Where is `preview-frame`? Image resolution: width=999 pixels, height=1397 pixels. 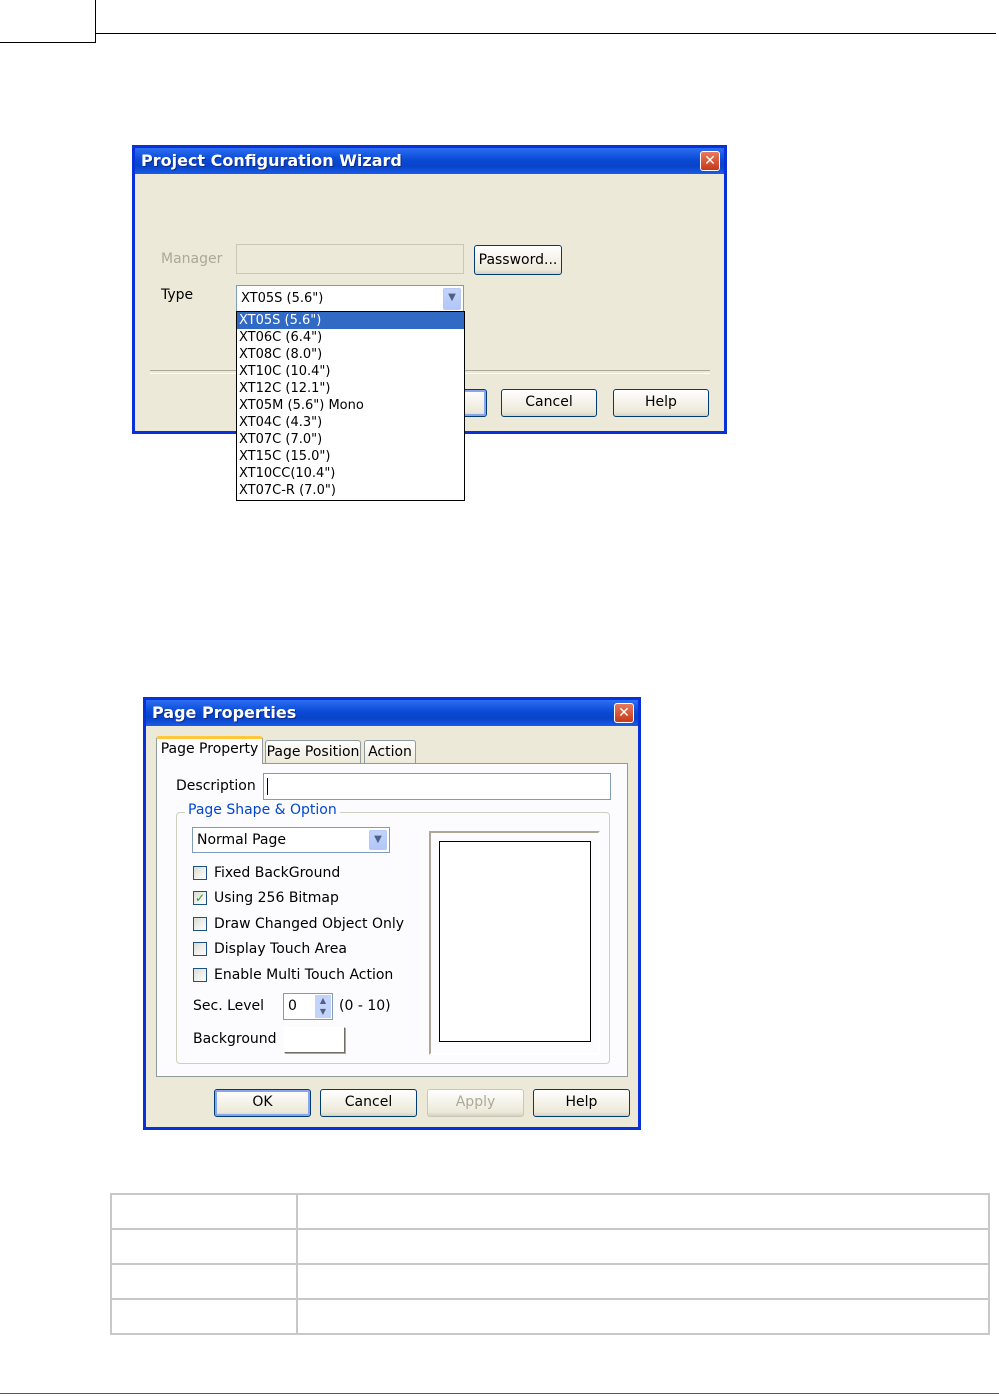
preview-frame is located at coordinates (514, 943).